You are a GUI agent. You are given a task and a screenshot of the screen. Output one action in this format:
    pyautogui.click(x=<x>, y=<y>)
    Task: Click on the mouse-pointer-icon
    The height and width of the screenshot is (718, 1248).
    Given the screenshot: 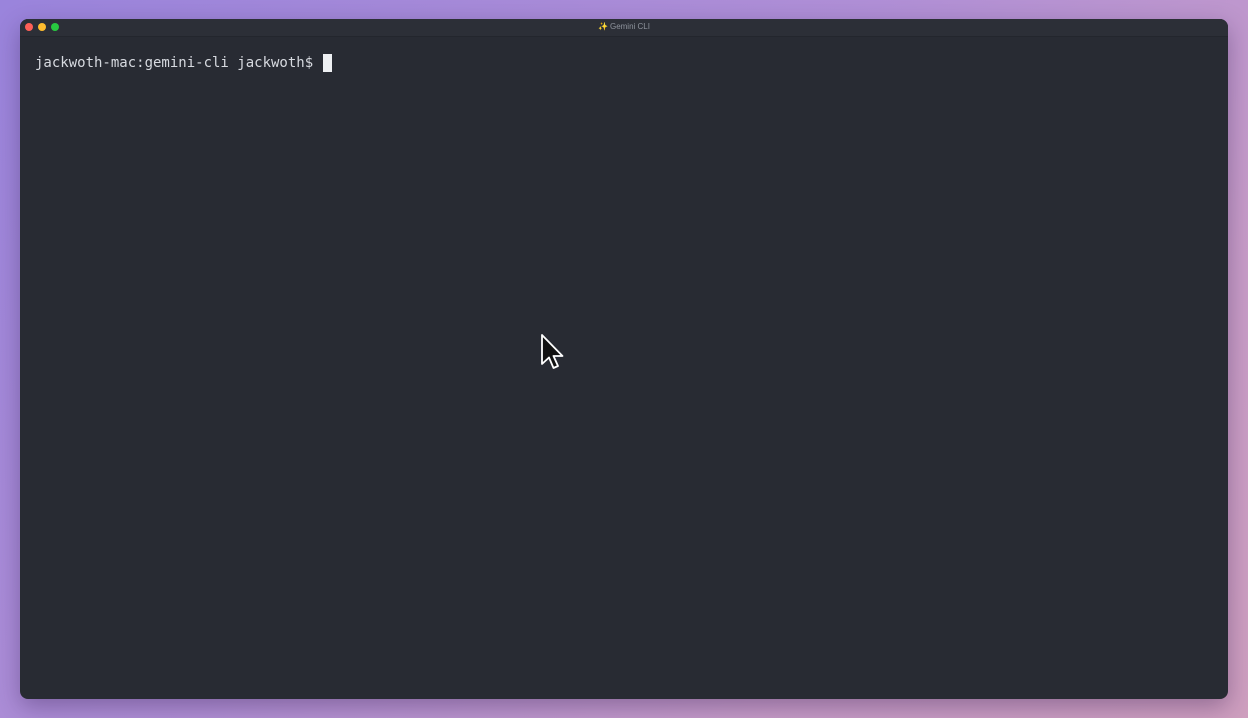 What is the action you would take?
    pyautogui.click(x=552, y=351)
    